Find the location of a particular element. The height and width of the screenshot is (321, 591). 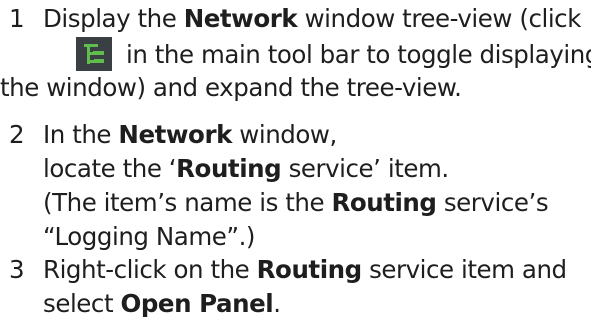

step-line: “Logging Name”.) is located at coordinates (149, 236).